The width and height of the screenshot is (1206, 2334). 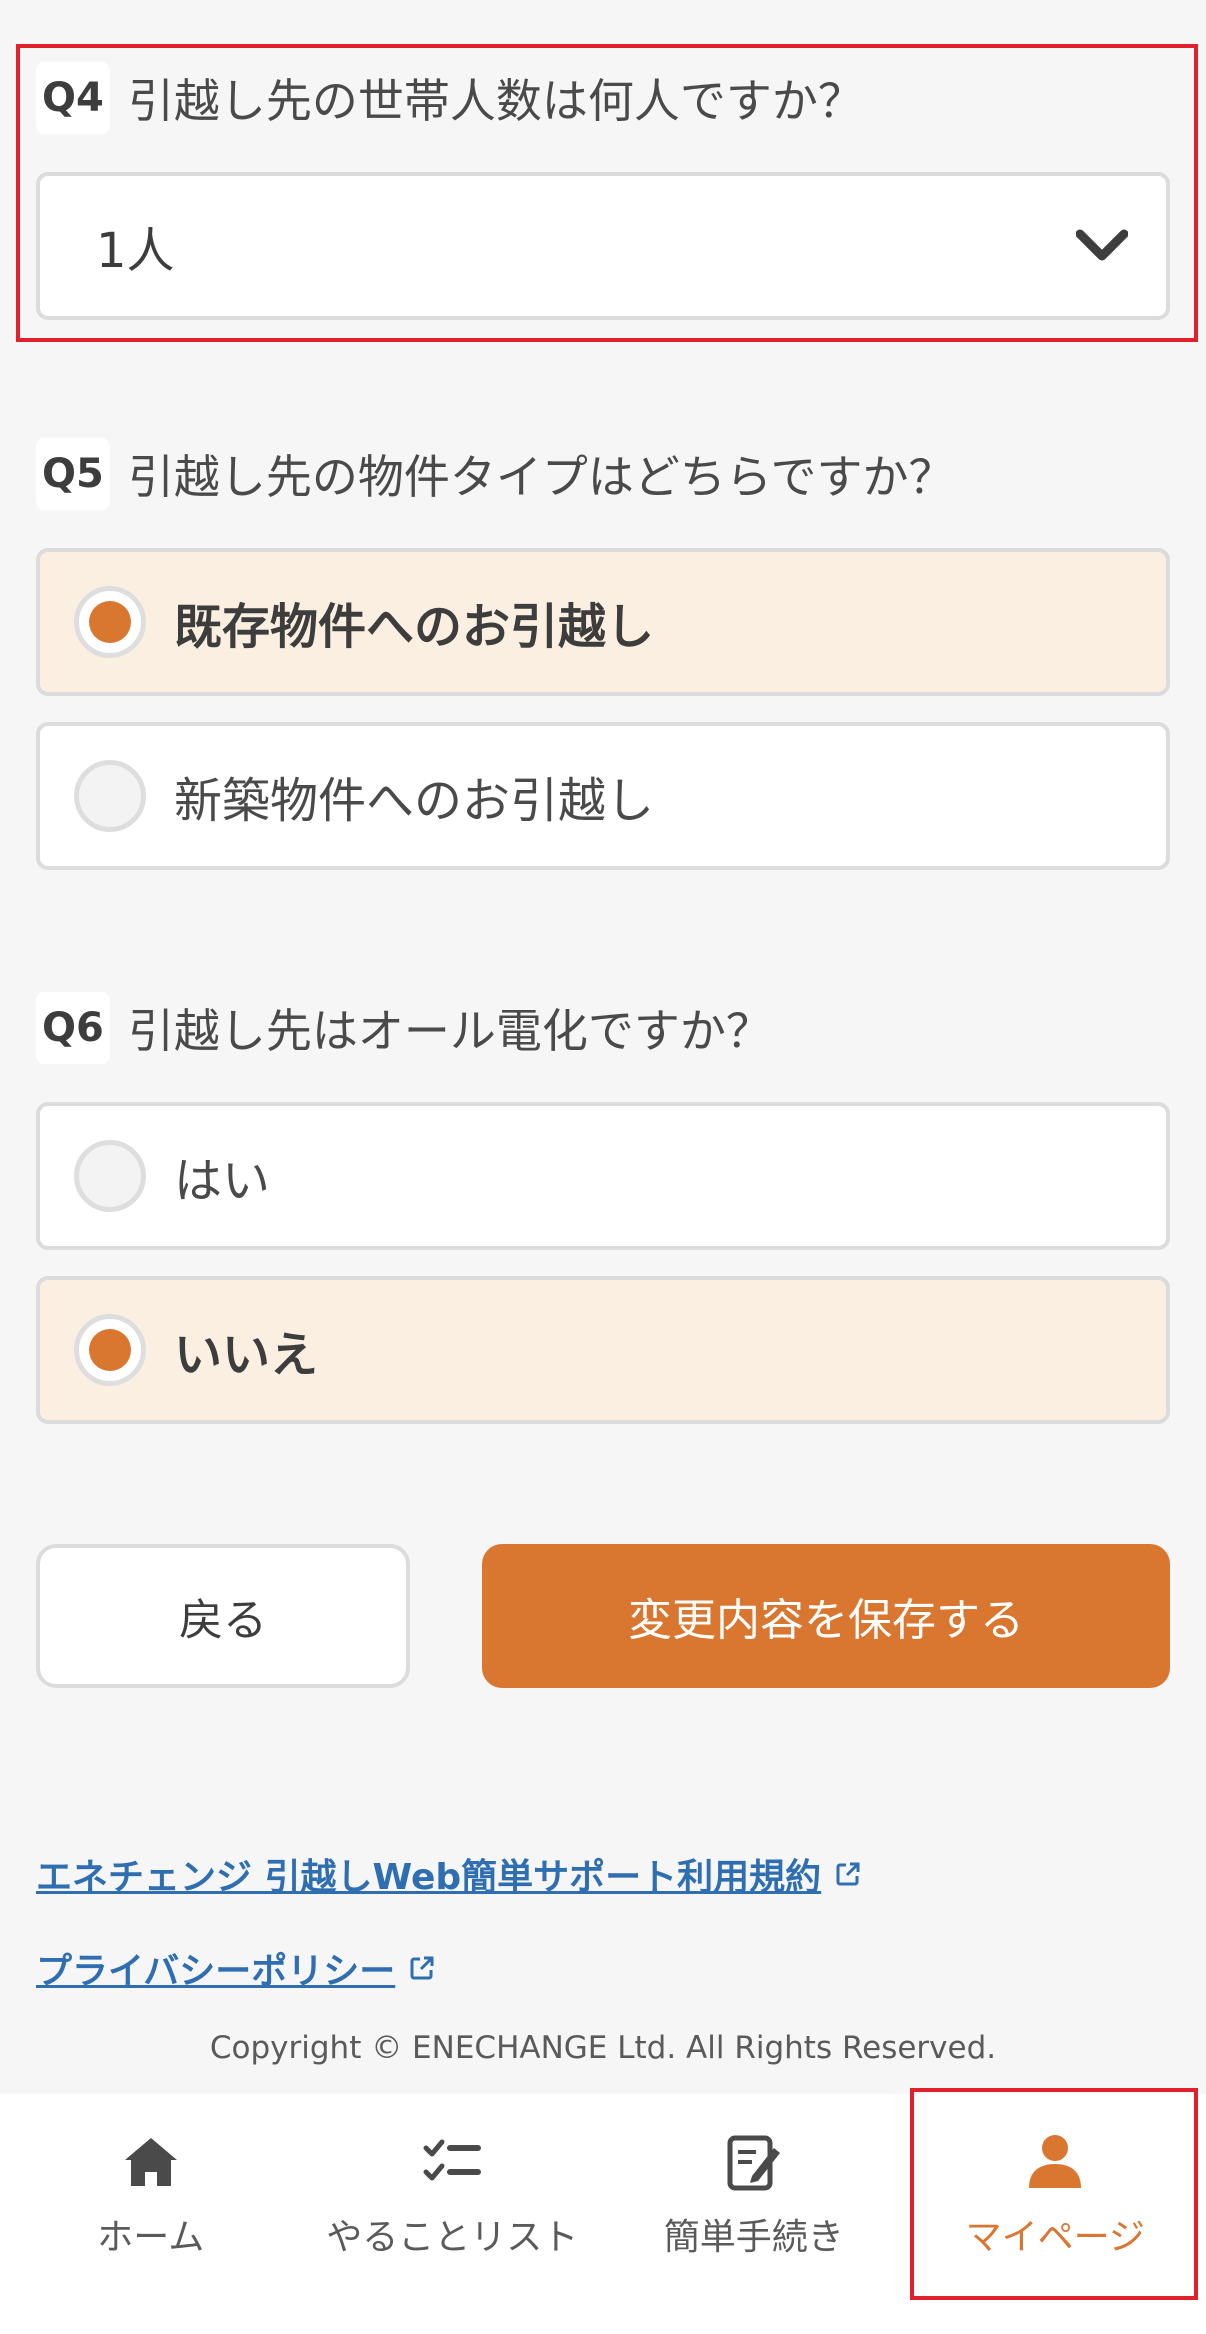 What do you see at coordinates (223, 1616) in the screenshot?
I see `back-button: 戻る` at bounding box center [223, 1616].